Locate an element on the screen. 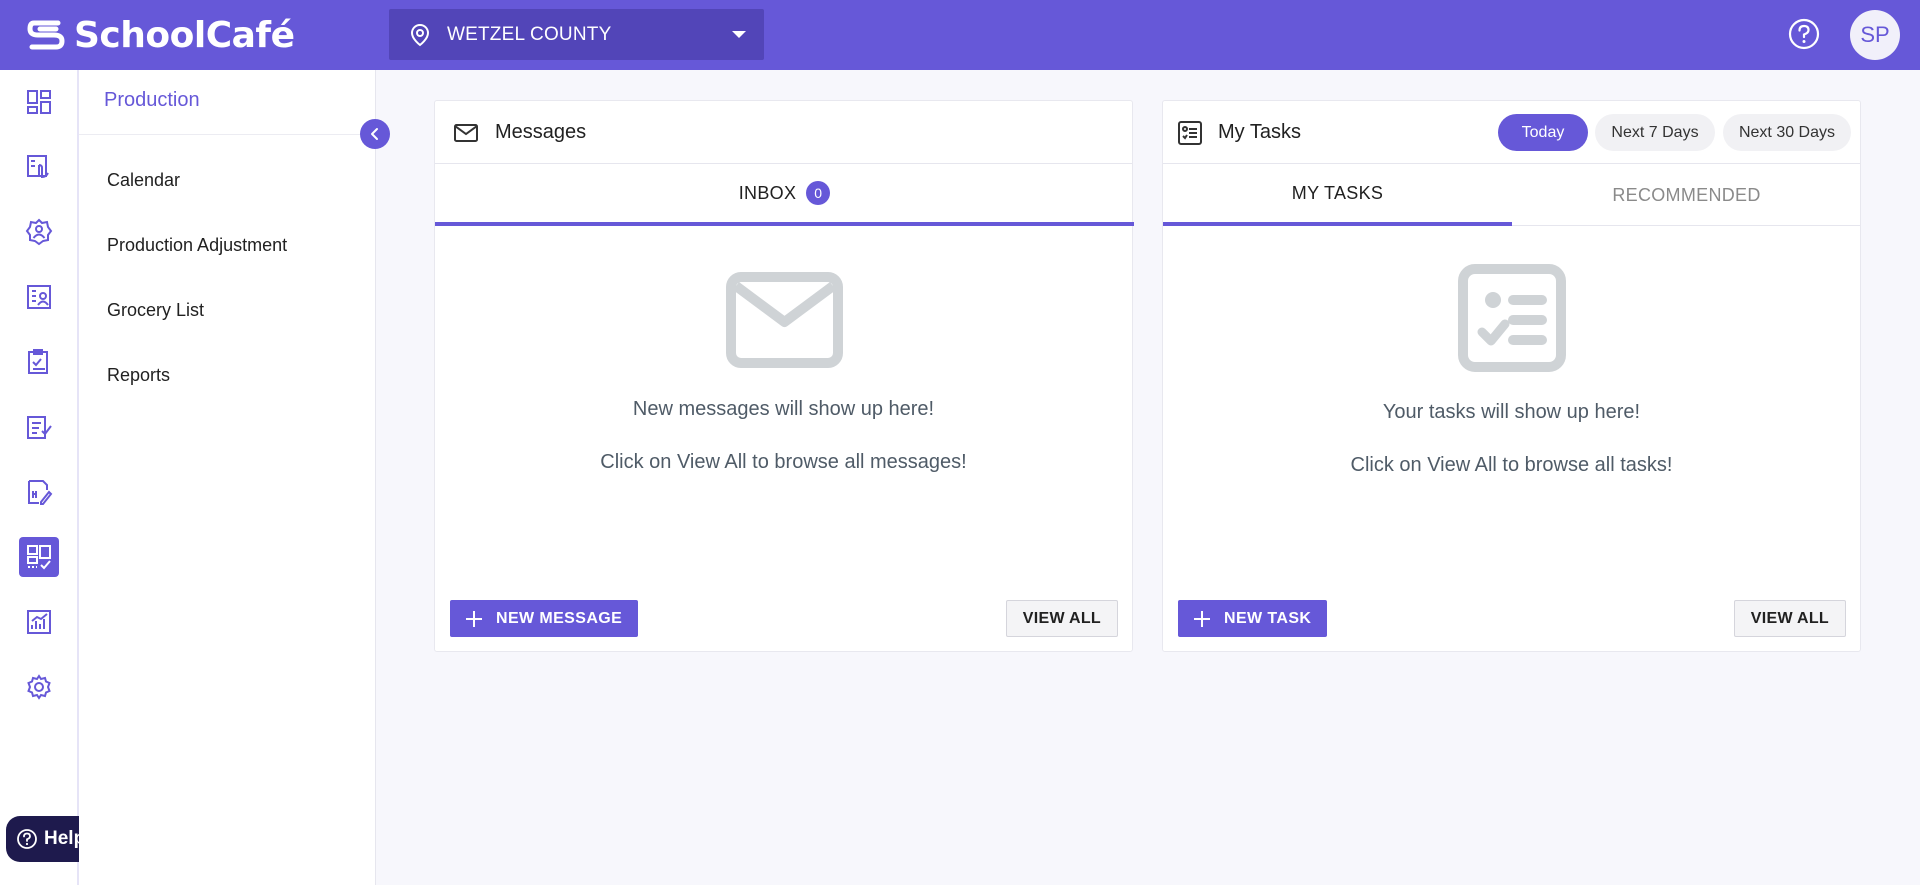 The height and width of the screenshot is (885, 1920). clipboard-check-icon is located at coordinates (38, 361).